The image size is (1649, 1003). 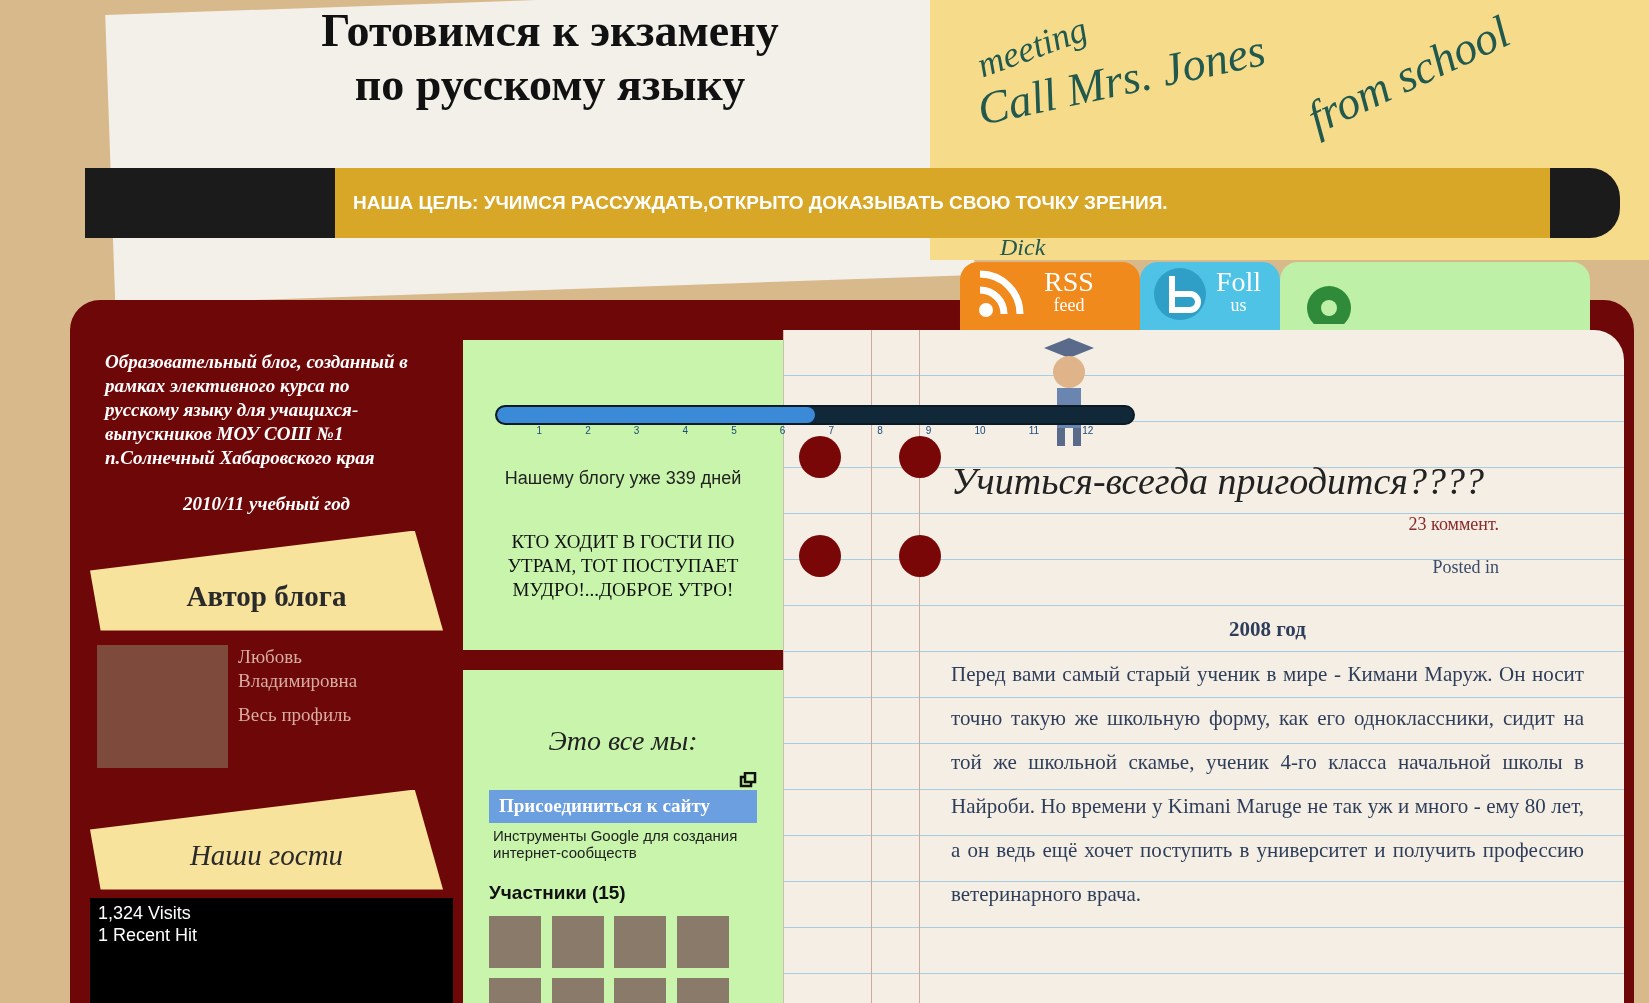 What do you see at coordinates (550, 58) in the screenshot?
I see `blog-title: Готовимся к экзамену по русскому языку` at bounding box center [550, 58].